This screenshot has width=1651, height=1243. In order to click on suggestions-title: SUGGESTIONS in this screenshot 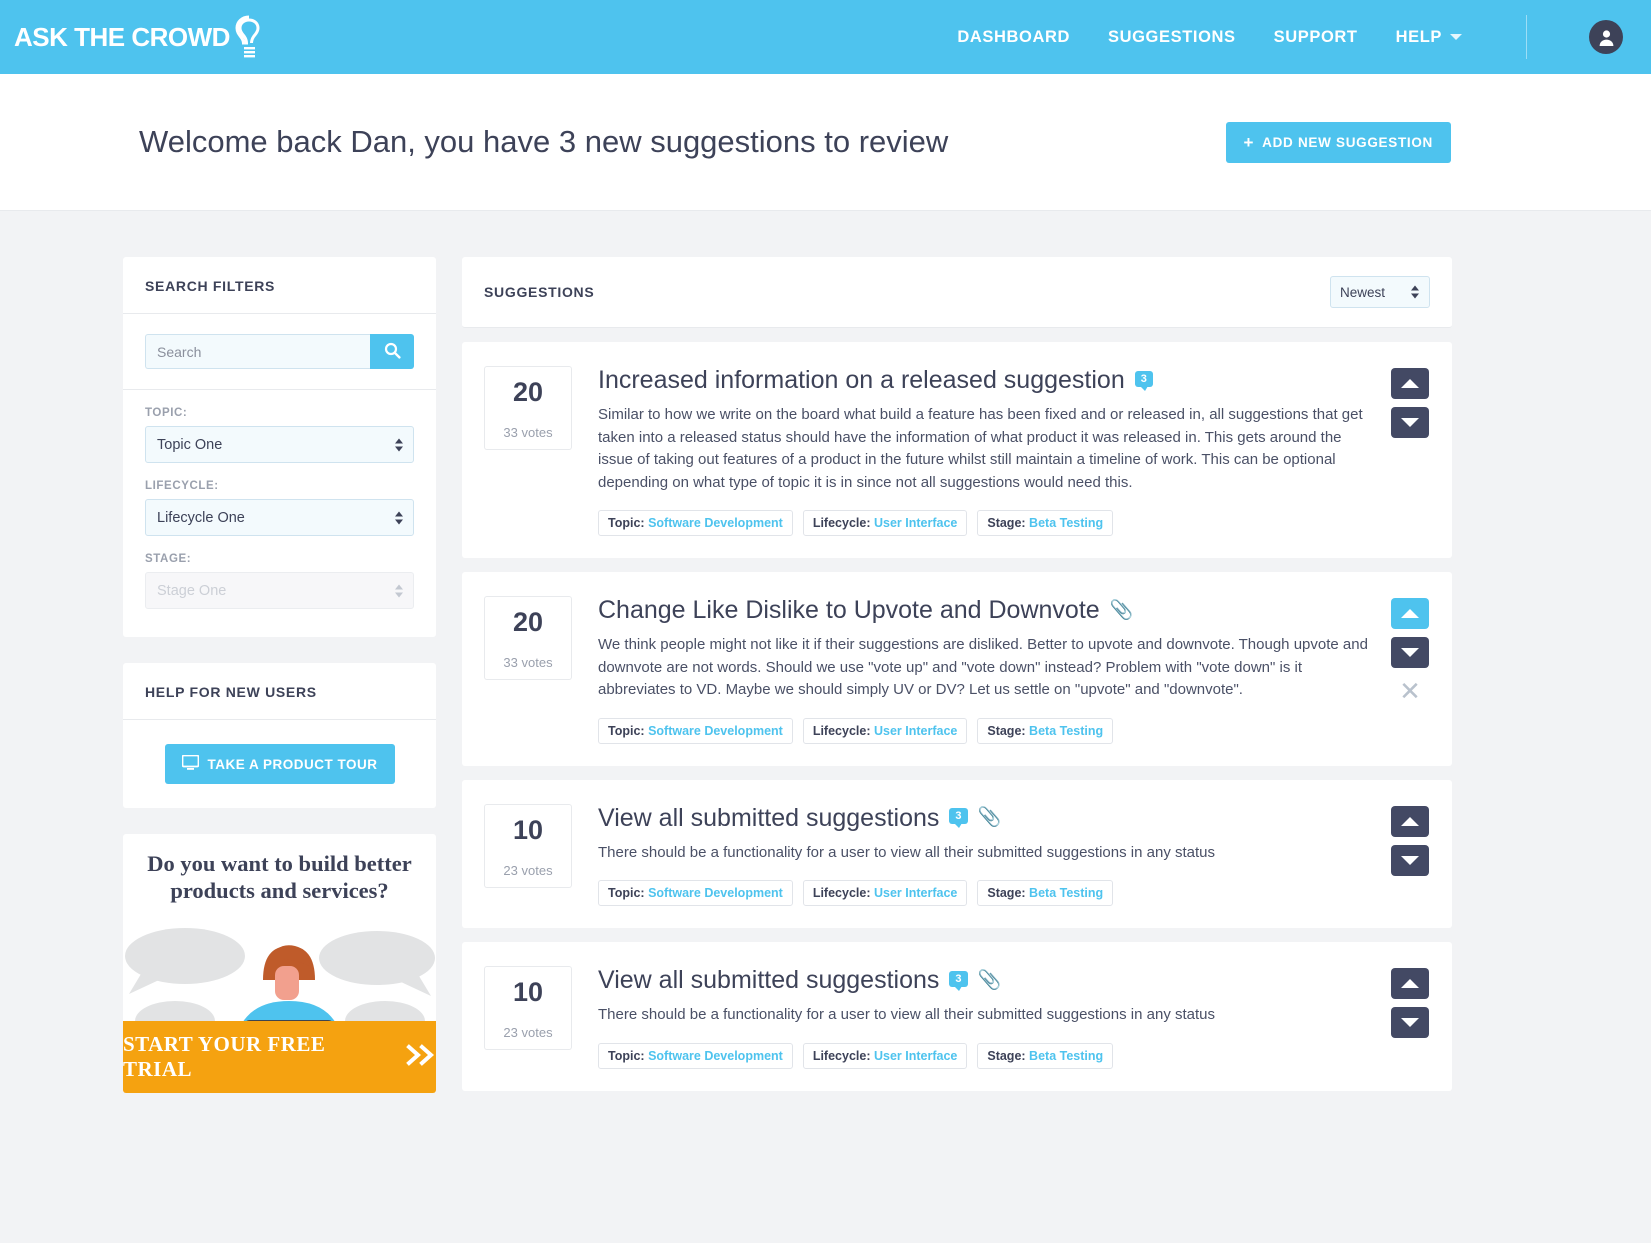, I will do `click(539, 292)`.